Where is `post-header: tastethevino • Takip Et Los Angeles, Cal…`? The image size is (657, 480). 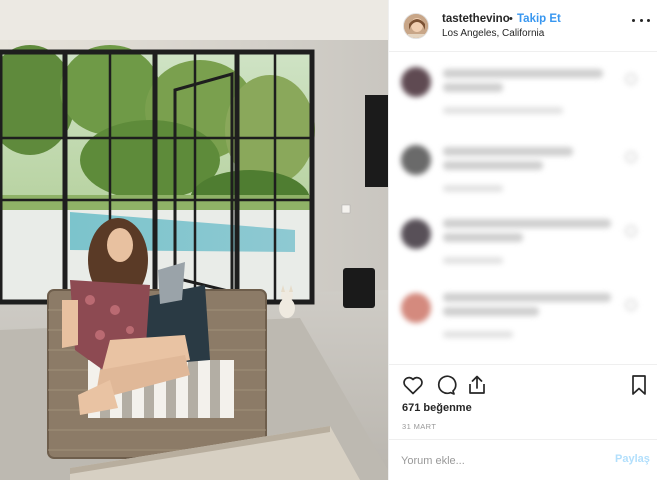
post-header: tastethevino • Takip Et Los Angeles, Cal… is located at coordinates (523, 26).